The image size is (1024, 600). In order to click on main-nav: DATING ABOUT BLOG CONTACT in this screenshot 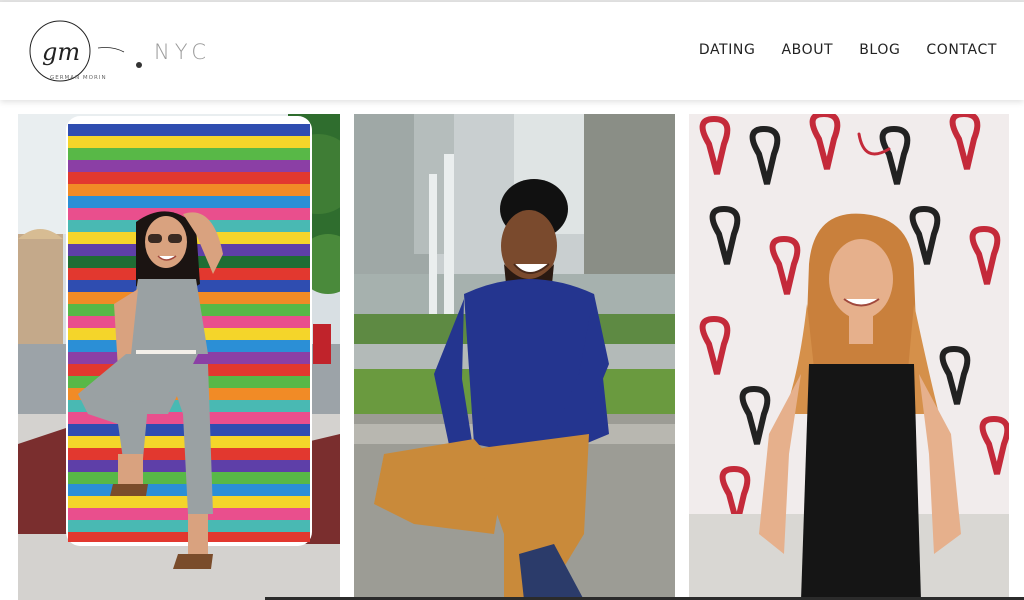, I will do `click(848, 50)`.